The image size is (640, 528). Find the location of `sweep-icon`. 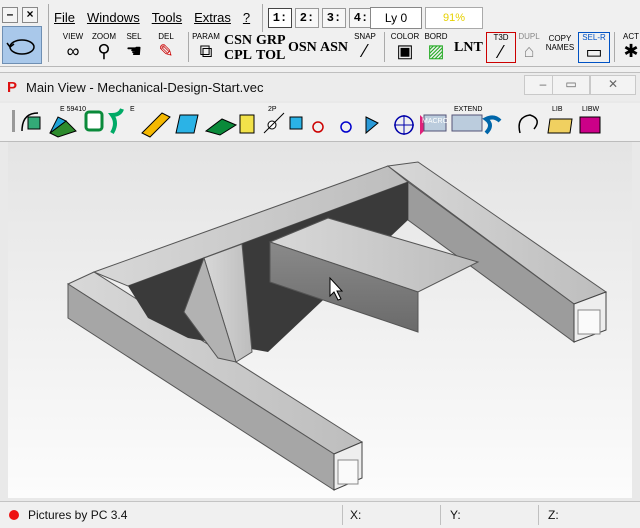

sweep-icon is located at coordinates (116, 121).